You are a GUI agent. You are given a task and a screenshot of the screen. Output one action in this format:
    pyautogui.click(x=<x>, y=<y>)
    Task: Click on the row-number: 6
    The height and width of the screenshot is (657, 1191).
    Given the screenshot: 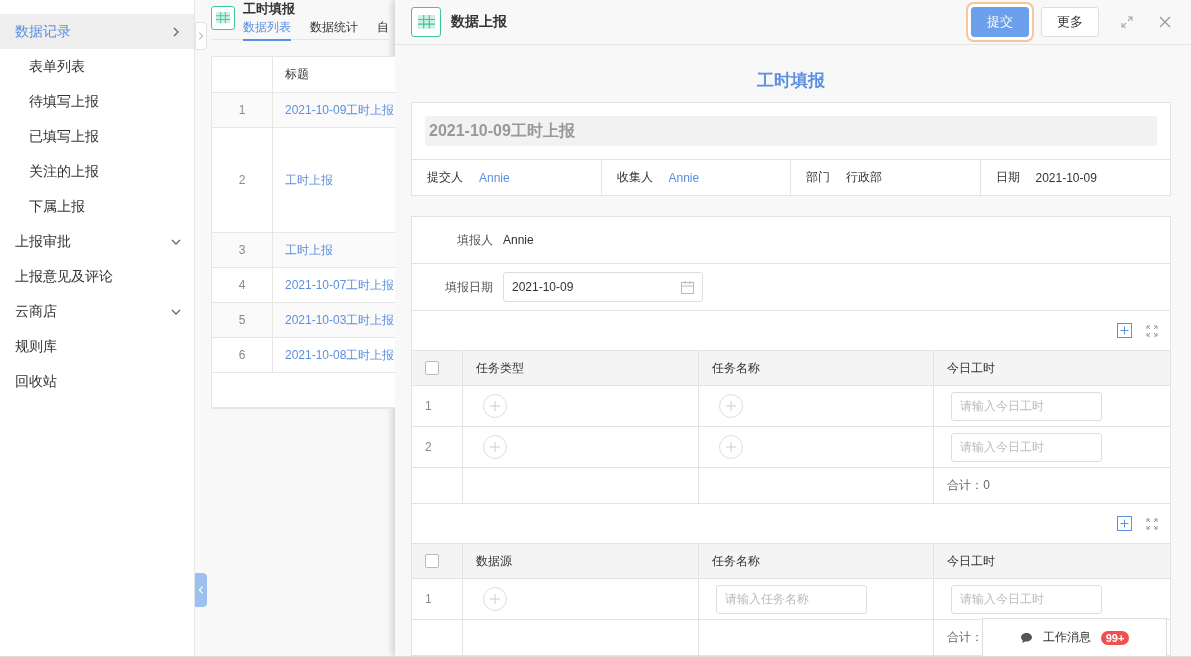 What is the action you would take?
    pyautogui.click(x=242, y=355)
    